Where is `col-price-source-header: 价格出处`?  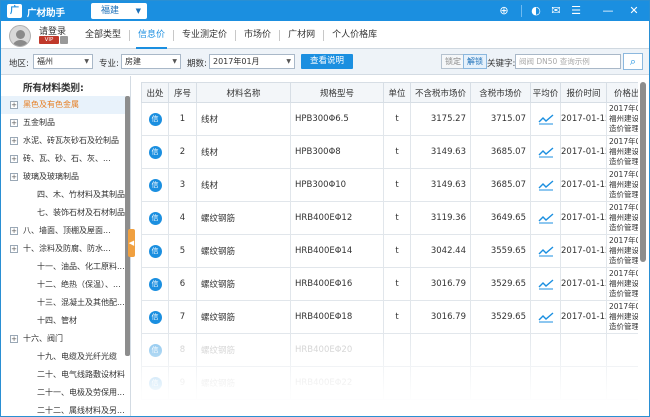 col-price-source-header: 价格出处 is located at coordinates (622, 92).